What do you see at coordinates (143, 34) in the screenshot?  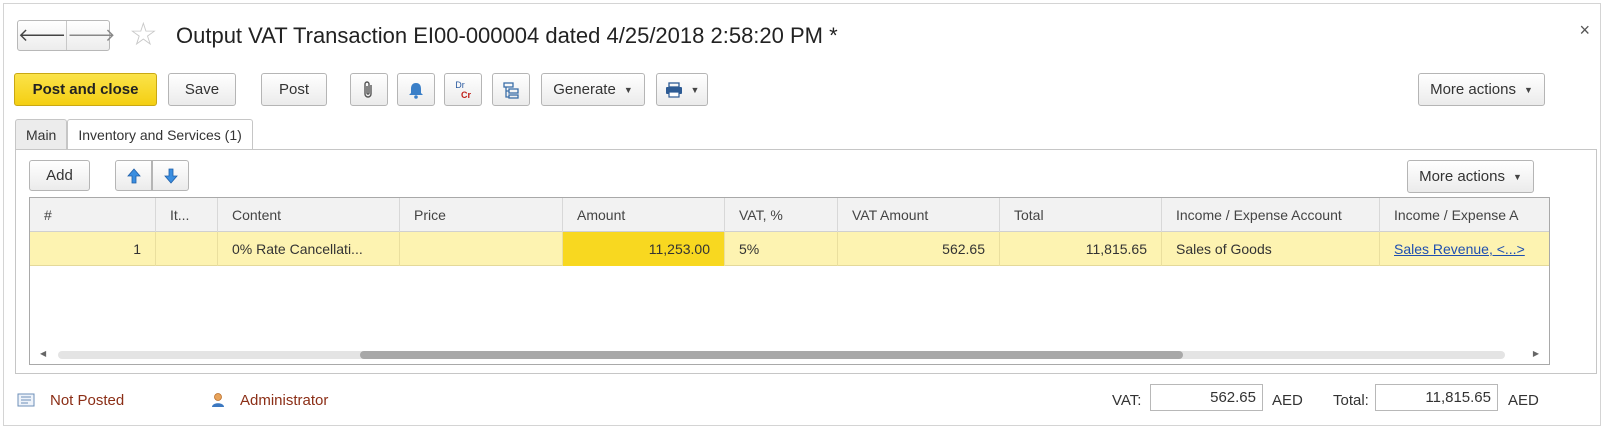 I see `favorite-star-icon: ☆` at bounding box center [143, 34].